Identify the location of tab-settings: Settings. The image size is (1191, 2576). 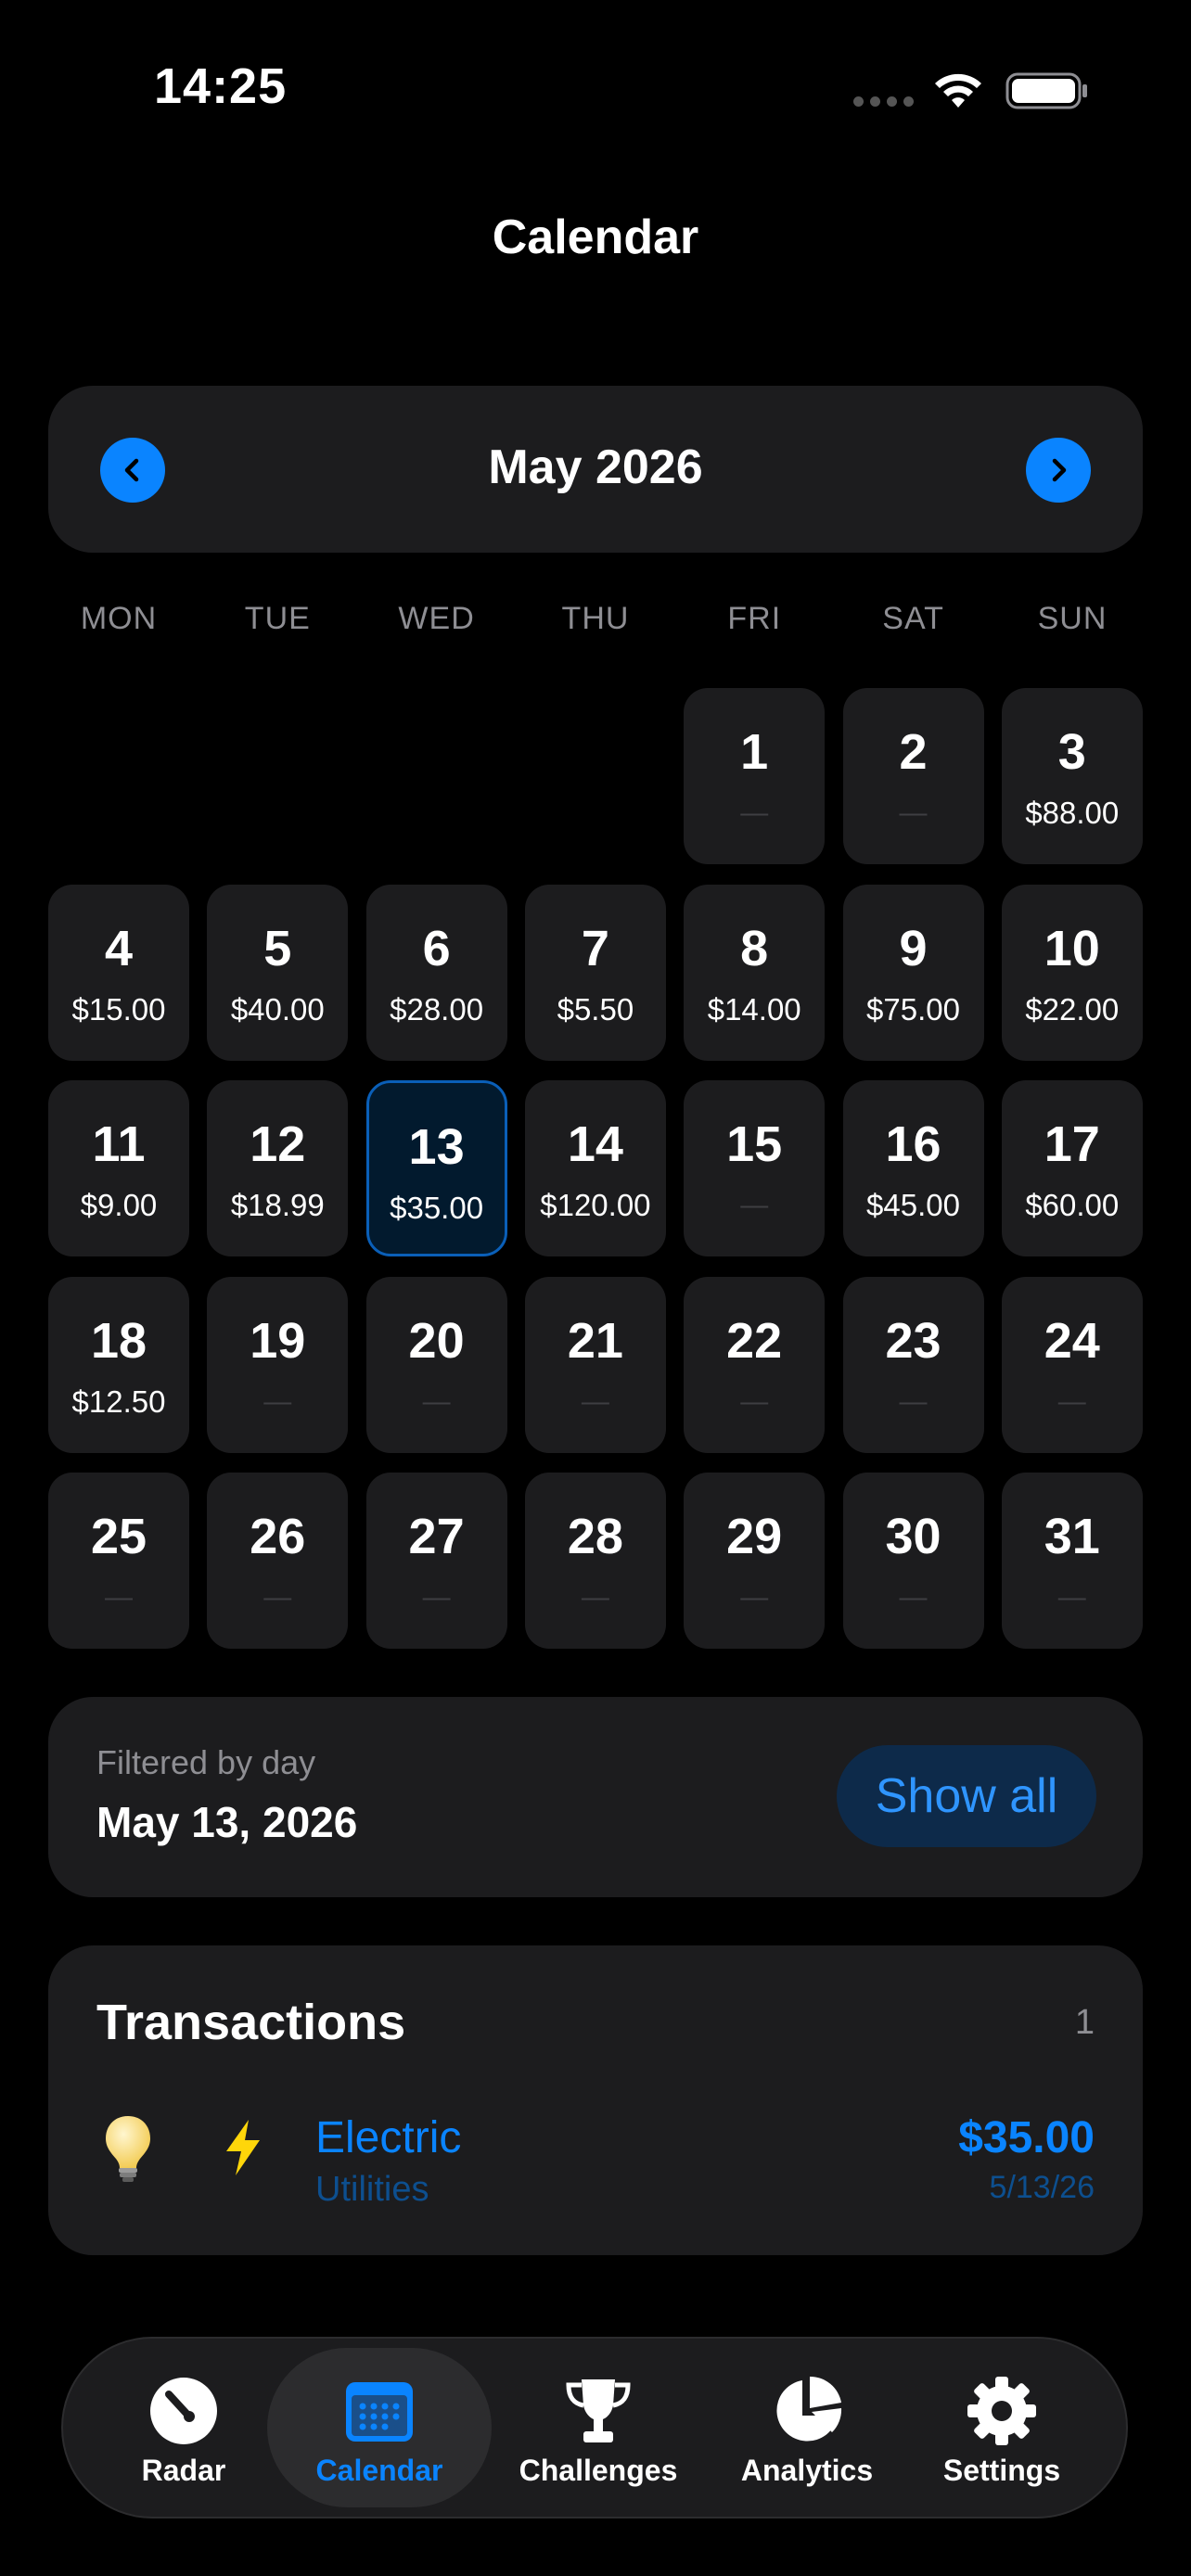
(1002, 2427).